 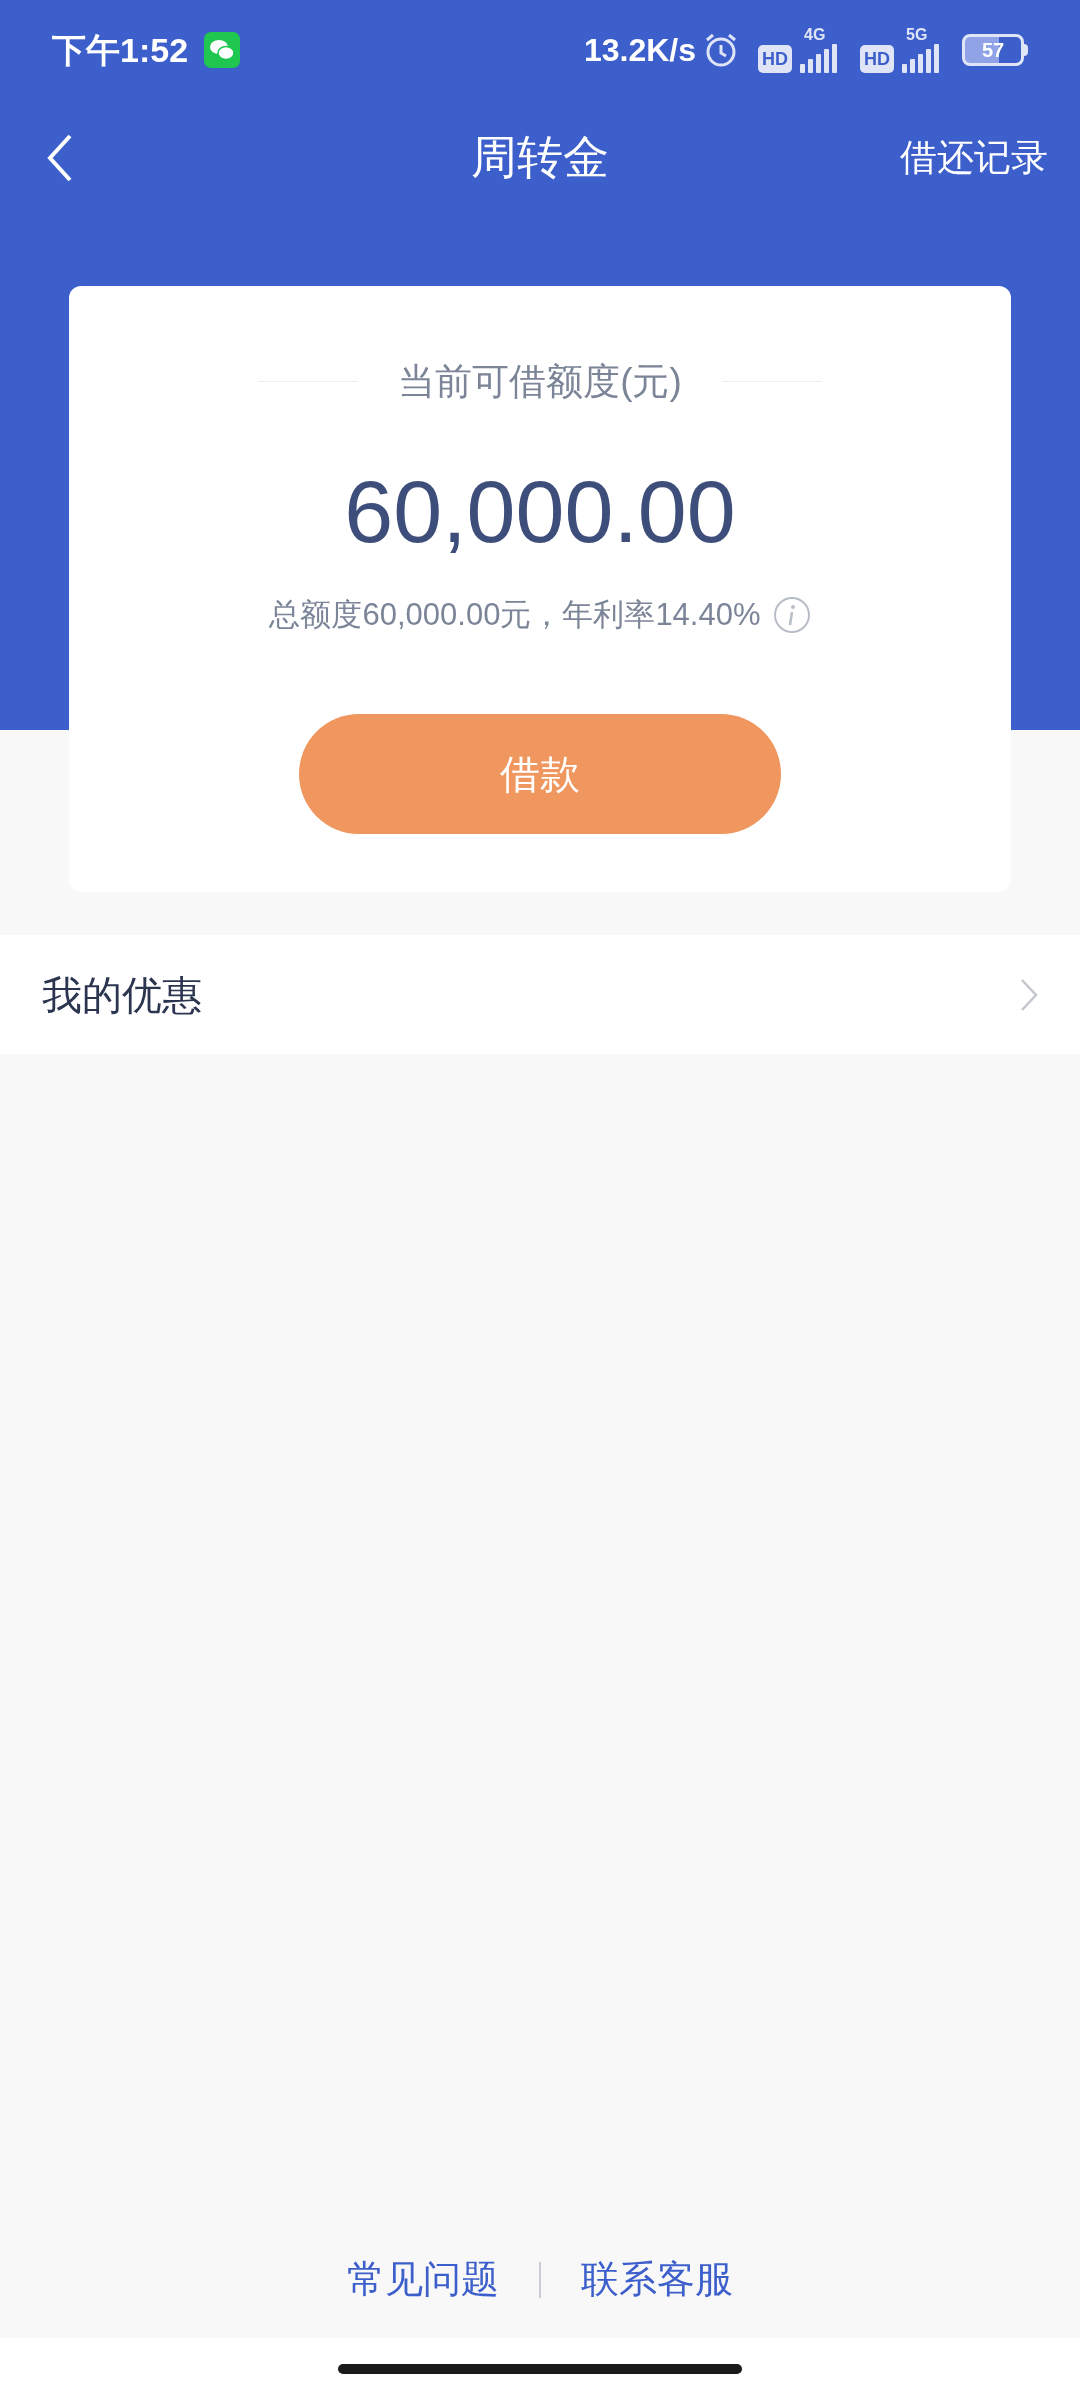 I want to click on page-title: 周转金, so click(x=540, y=157).